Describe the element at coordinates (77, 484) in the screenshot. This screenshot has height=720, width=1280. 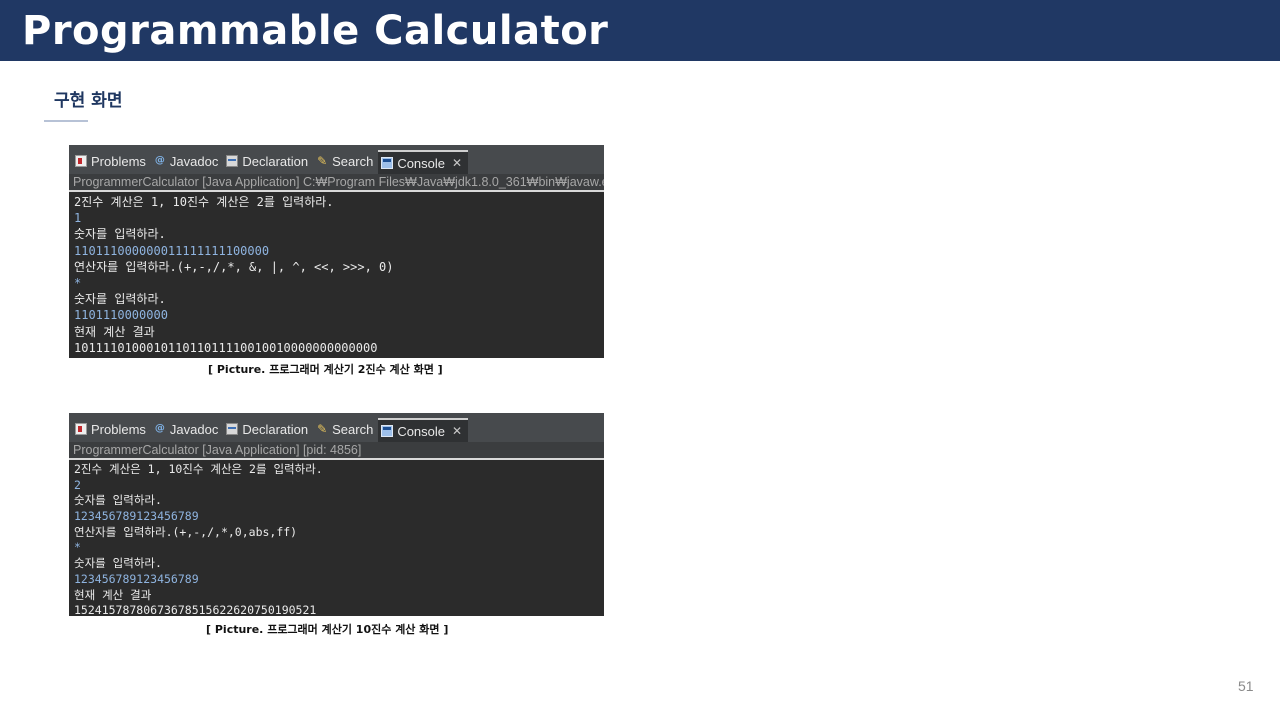
I see `console-input-line: 2` at that location.